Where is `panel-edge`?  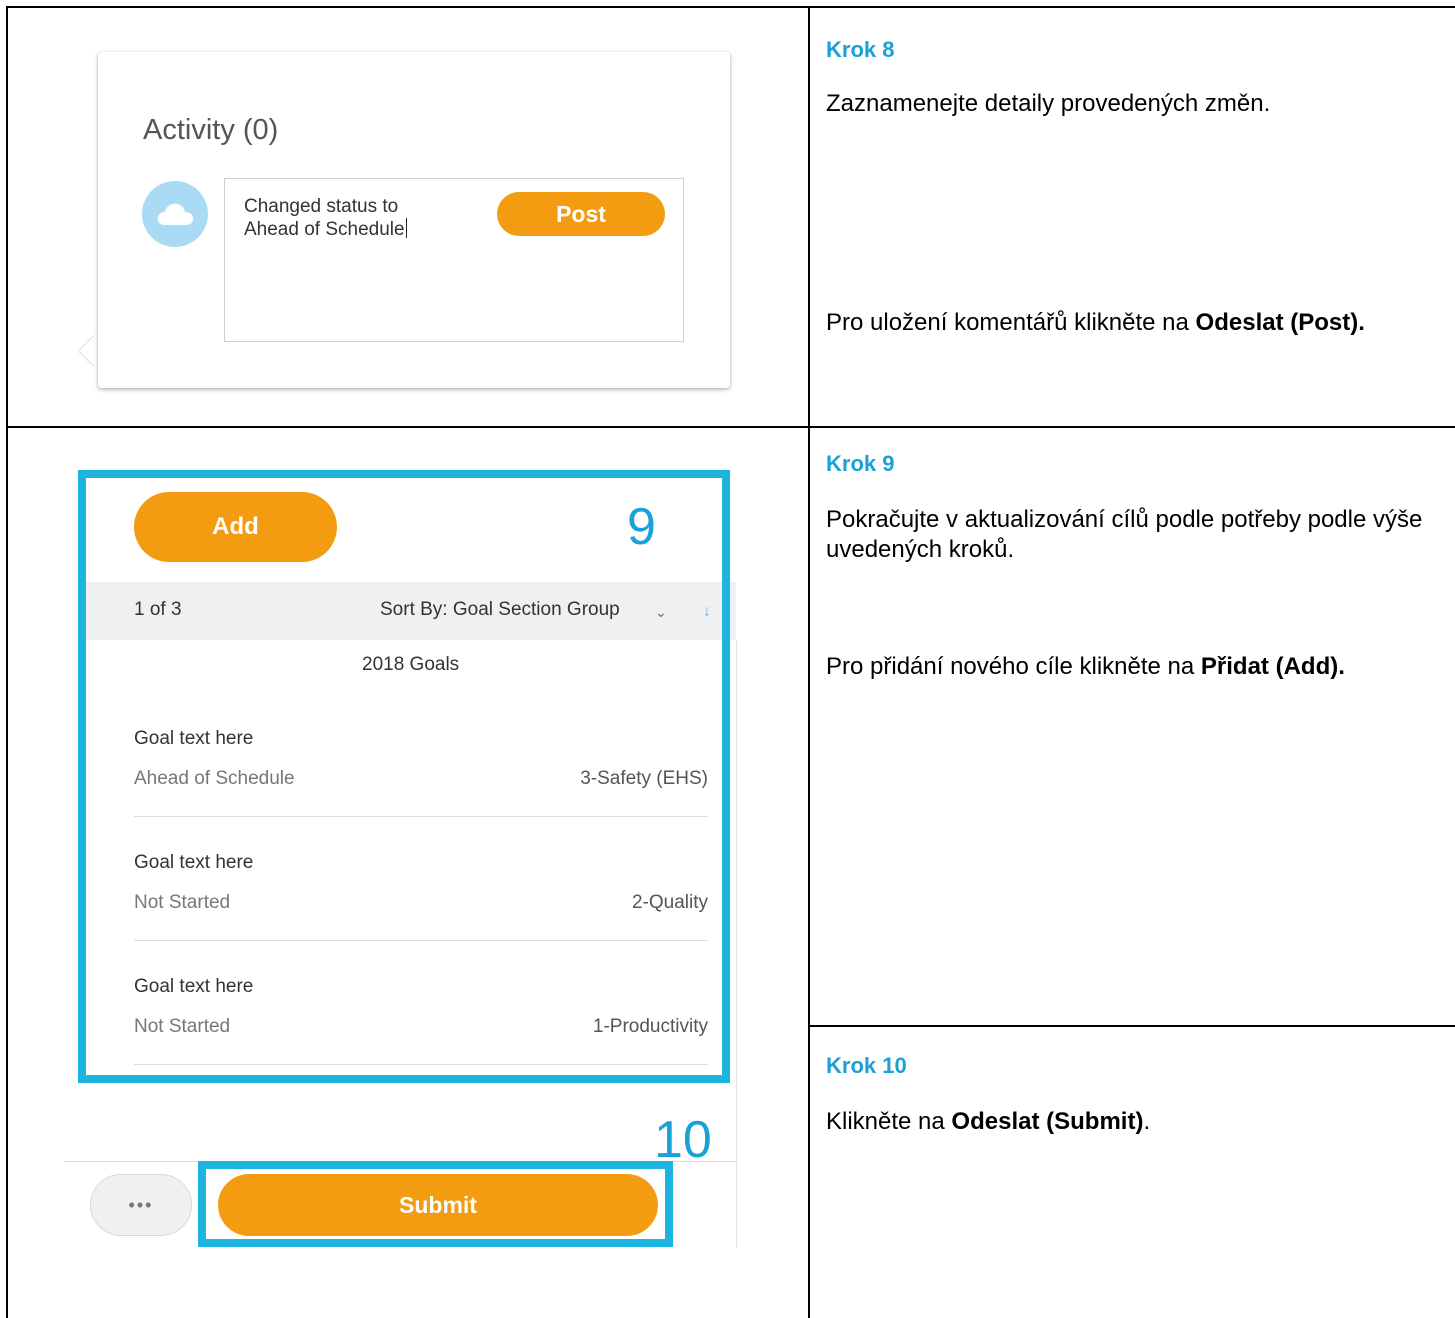
panel-edge is located at coordinates (736, 944).